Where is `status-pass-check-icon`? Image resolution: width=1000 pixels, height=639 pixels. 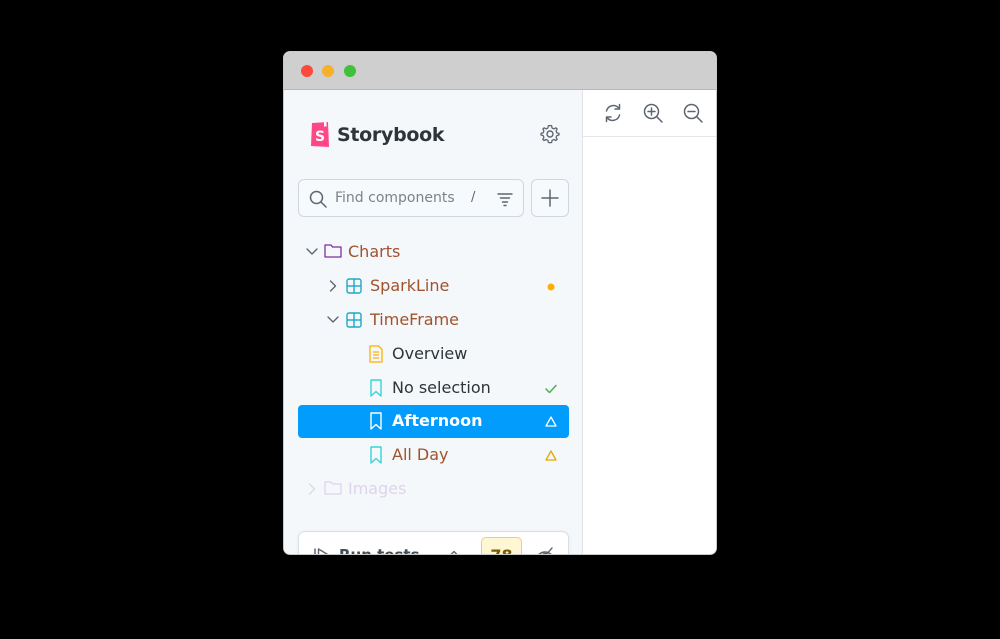
status-pass-check-icon is located at coordinates (551, 389).